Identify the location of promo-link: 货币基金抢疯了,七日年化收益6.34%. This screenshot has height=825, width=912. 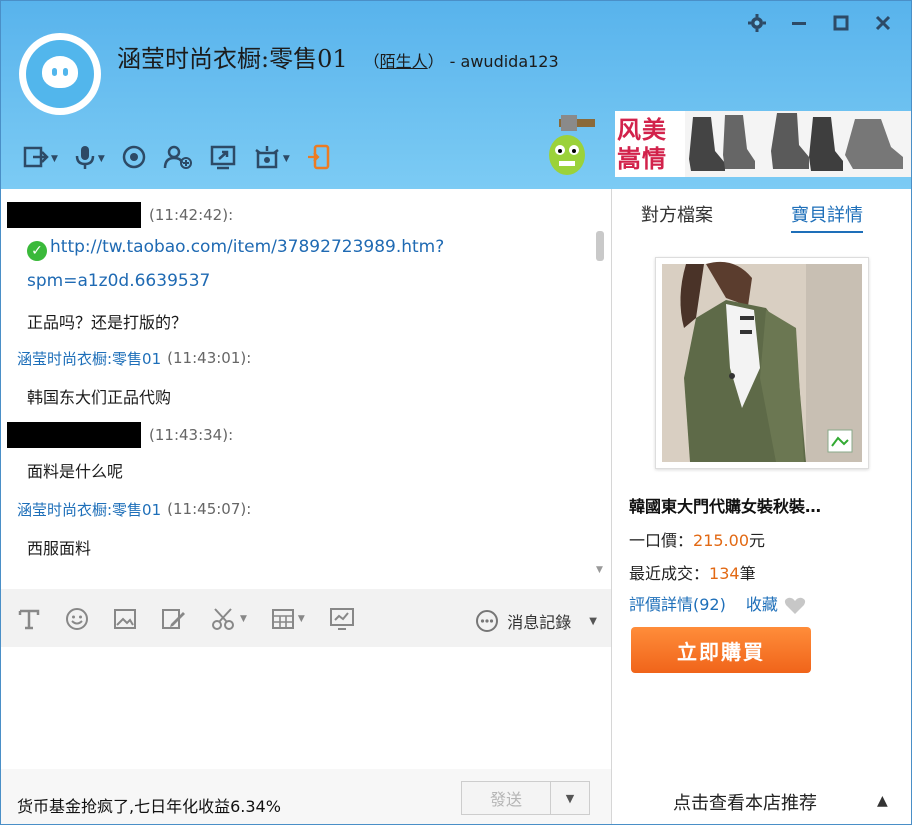
(149, 805).